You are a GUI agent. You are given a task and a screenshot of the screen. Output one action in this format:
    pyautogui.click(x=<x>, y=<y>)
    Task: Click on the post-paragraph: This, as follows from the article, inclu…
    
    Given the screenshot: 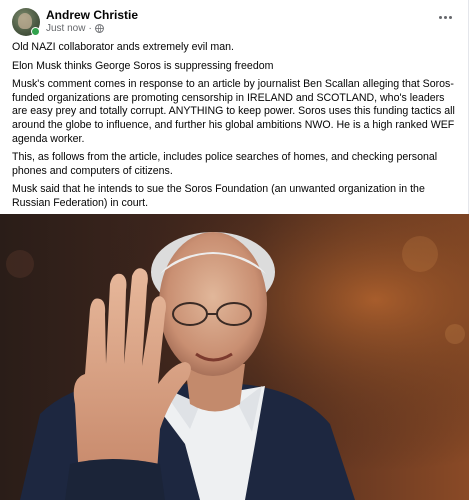 What is the action you would take?
    pyautogui.click(x=225, y=164)
    